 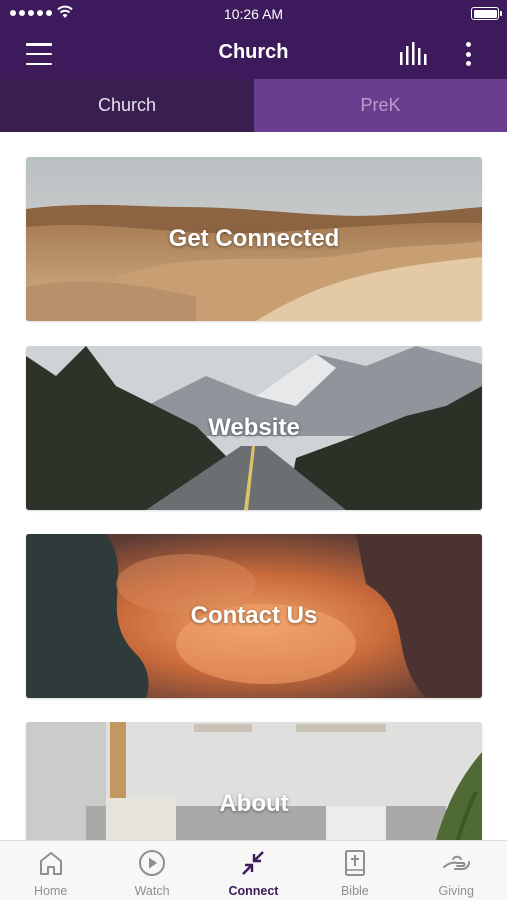 I want to click on tab-label: PreK, so click(x=380, y=105).